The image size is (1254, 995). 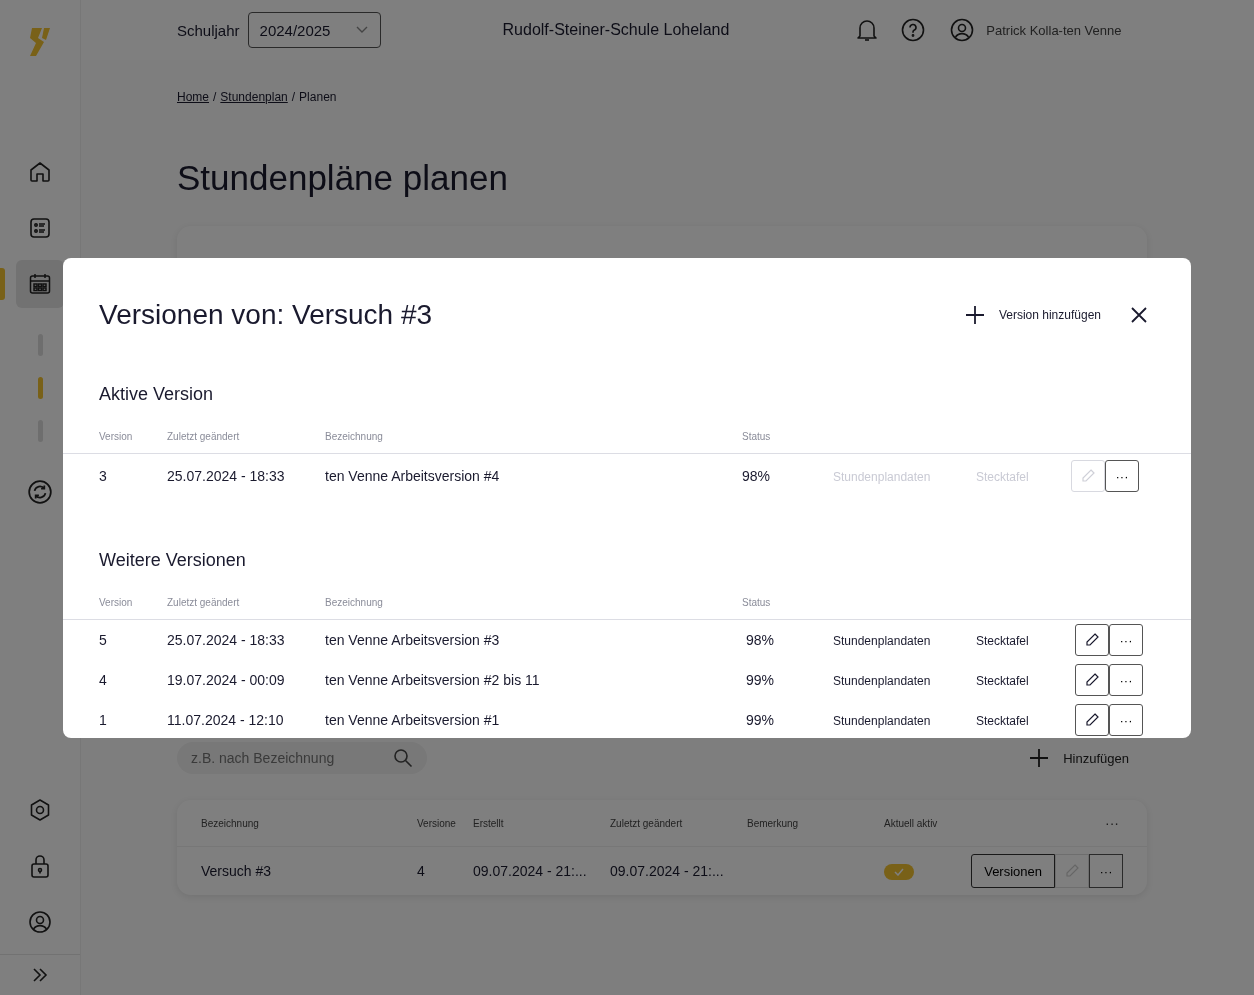 What do you see at coordinates (361, 30) in the screenshot?
I see `chevron-down-icon` at bounding box center [361, 30].